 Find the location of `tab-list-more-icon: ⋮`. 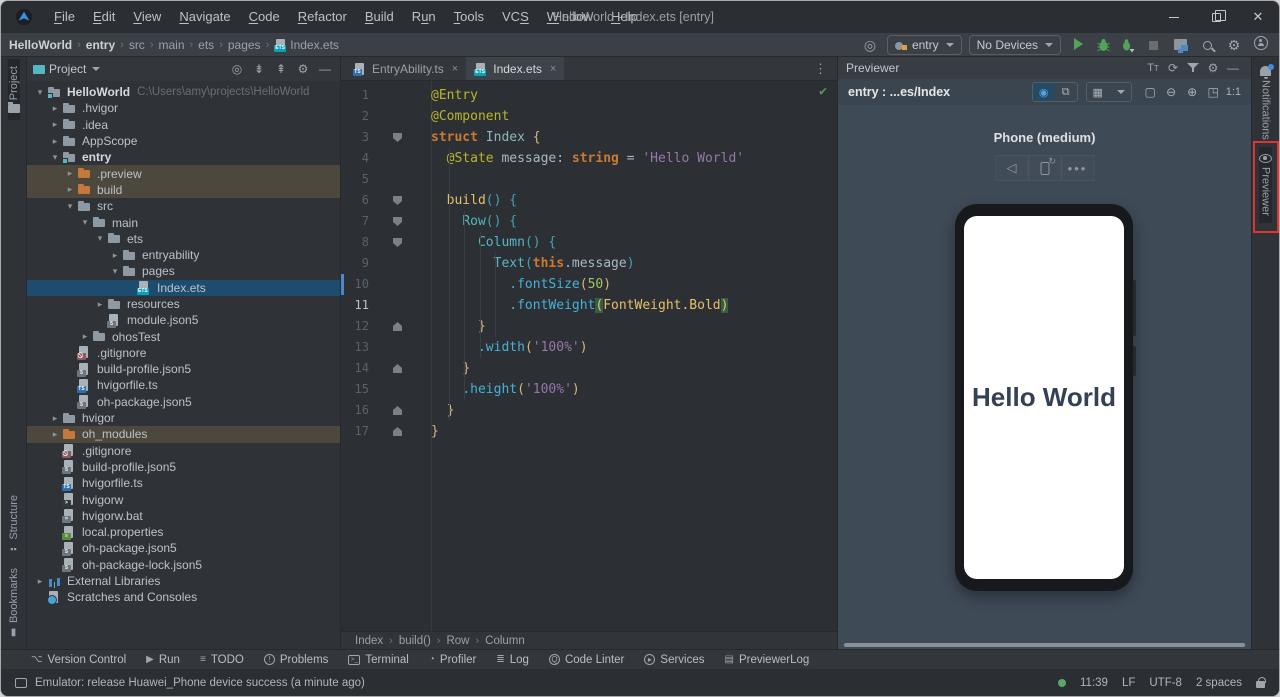

tab-list-more-icon: ⋮ is located at coordinates (820, 68).